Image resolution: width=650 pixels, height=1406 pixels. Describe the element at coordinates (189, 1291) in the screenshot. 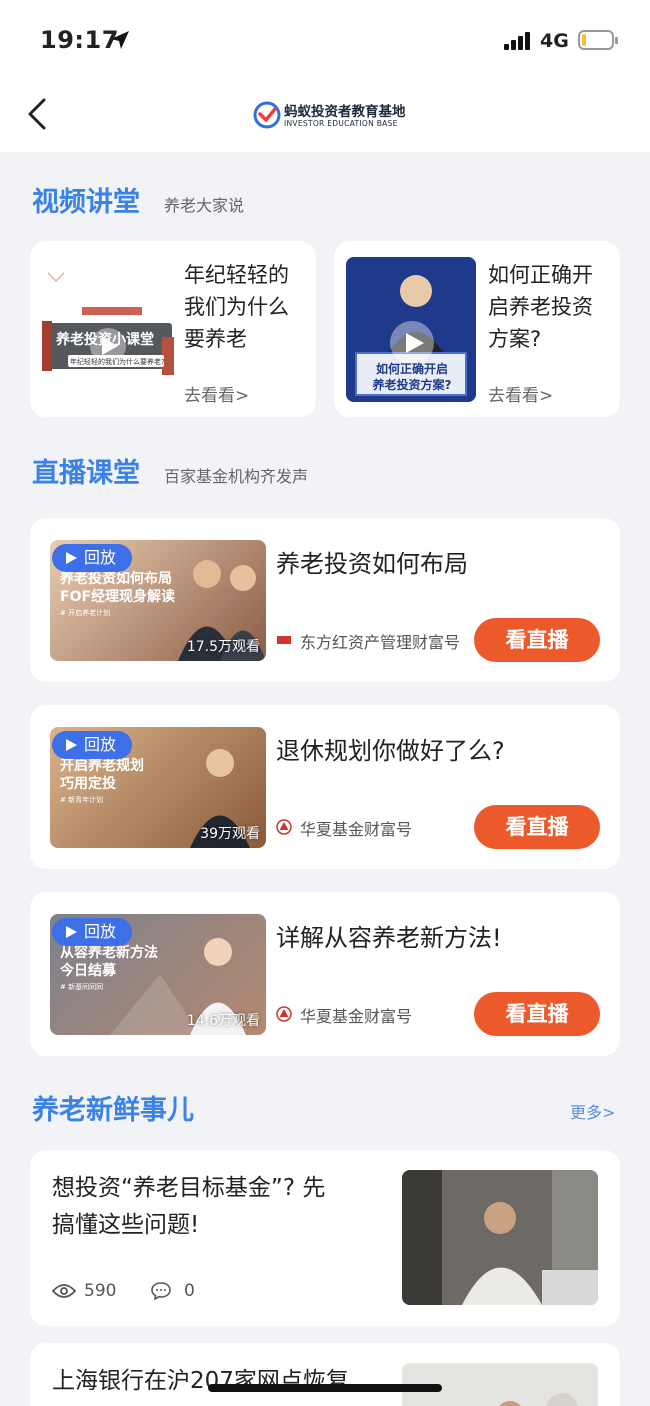

I see `article-comment-count: 0` at that location.